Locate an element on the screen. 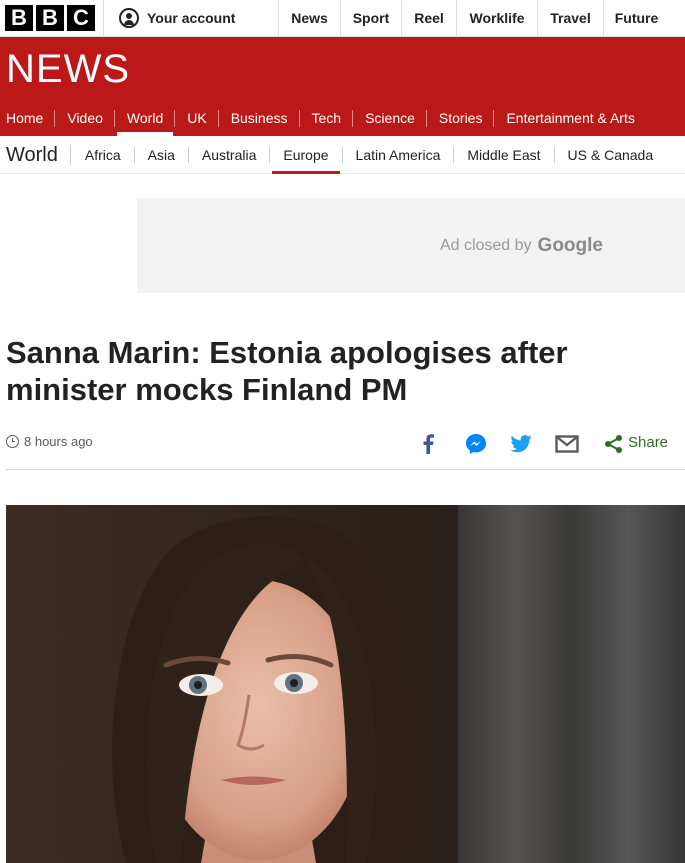  nav-item-tech: Tech is located at coordinates (327, 118).